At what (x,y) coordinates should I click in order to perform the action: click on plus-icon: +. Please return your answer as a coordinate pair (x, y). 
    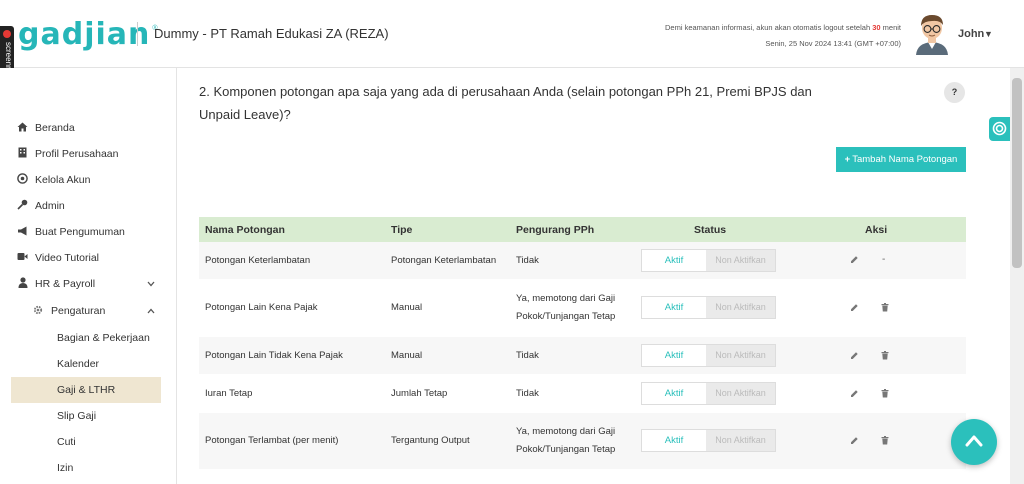
    Looking at the image, I should click on (847, 159).